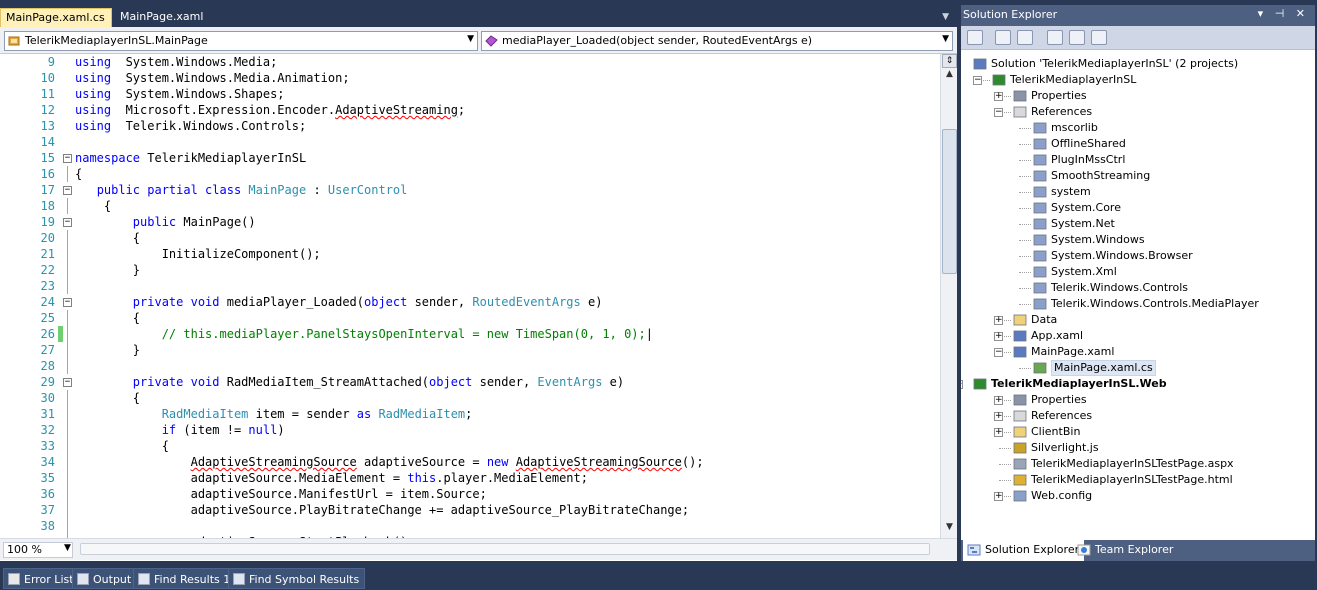  Describe the element at coordinates (1138, 432) in the screenshot. I see `tree-item: + ClientBin` at that location.